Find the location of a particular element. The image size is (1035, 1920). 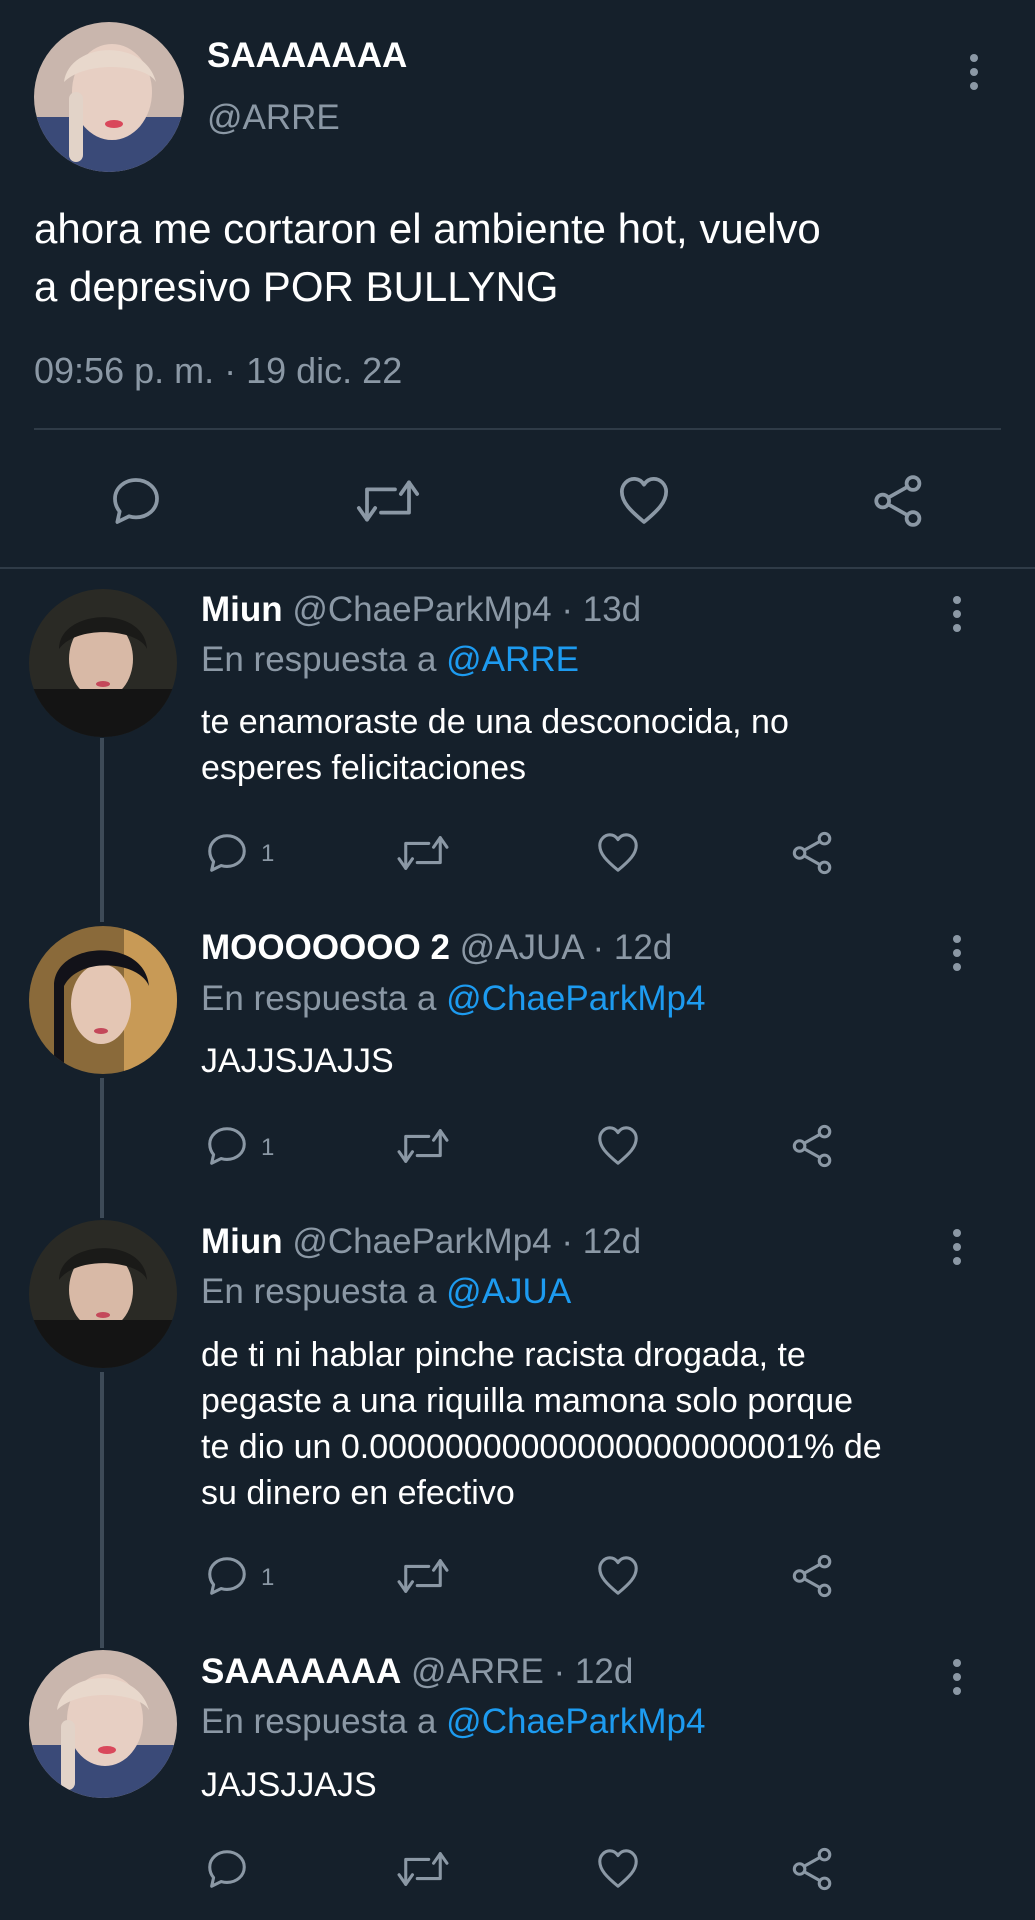

reply-text-line: esperes felicitaciones is located at coordinates (364, 768).